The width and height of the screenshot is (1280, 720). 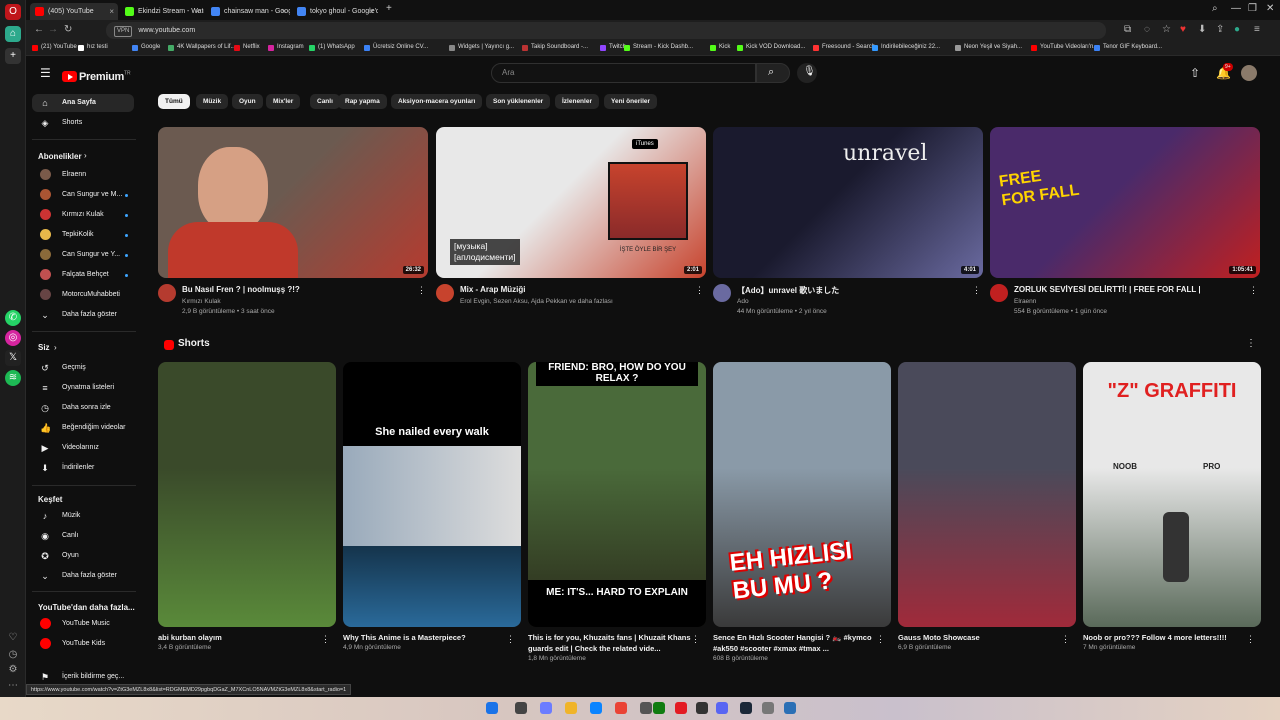 I want to click on url-field: VPN www.youtube.com, so click(x=606, y=30).